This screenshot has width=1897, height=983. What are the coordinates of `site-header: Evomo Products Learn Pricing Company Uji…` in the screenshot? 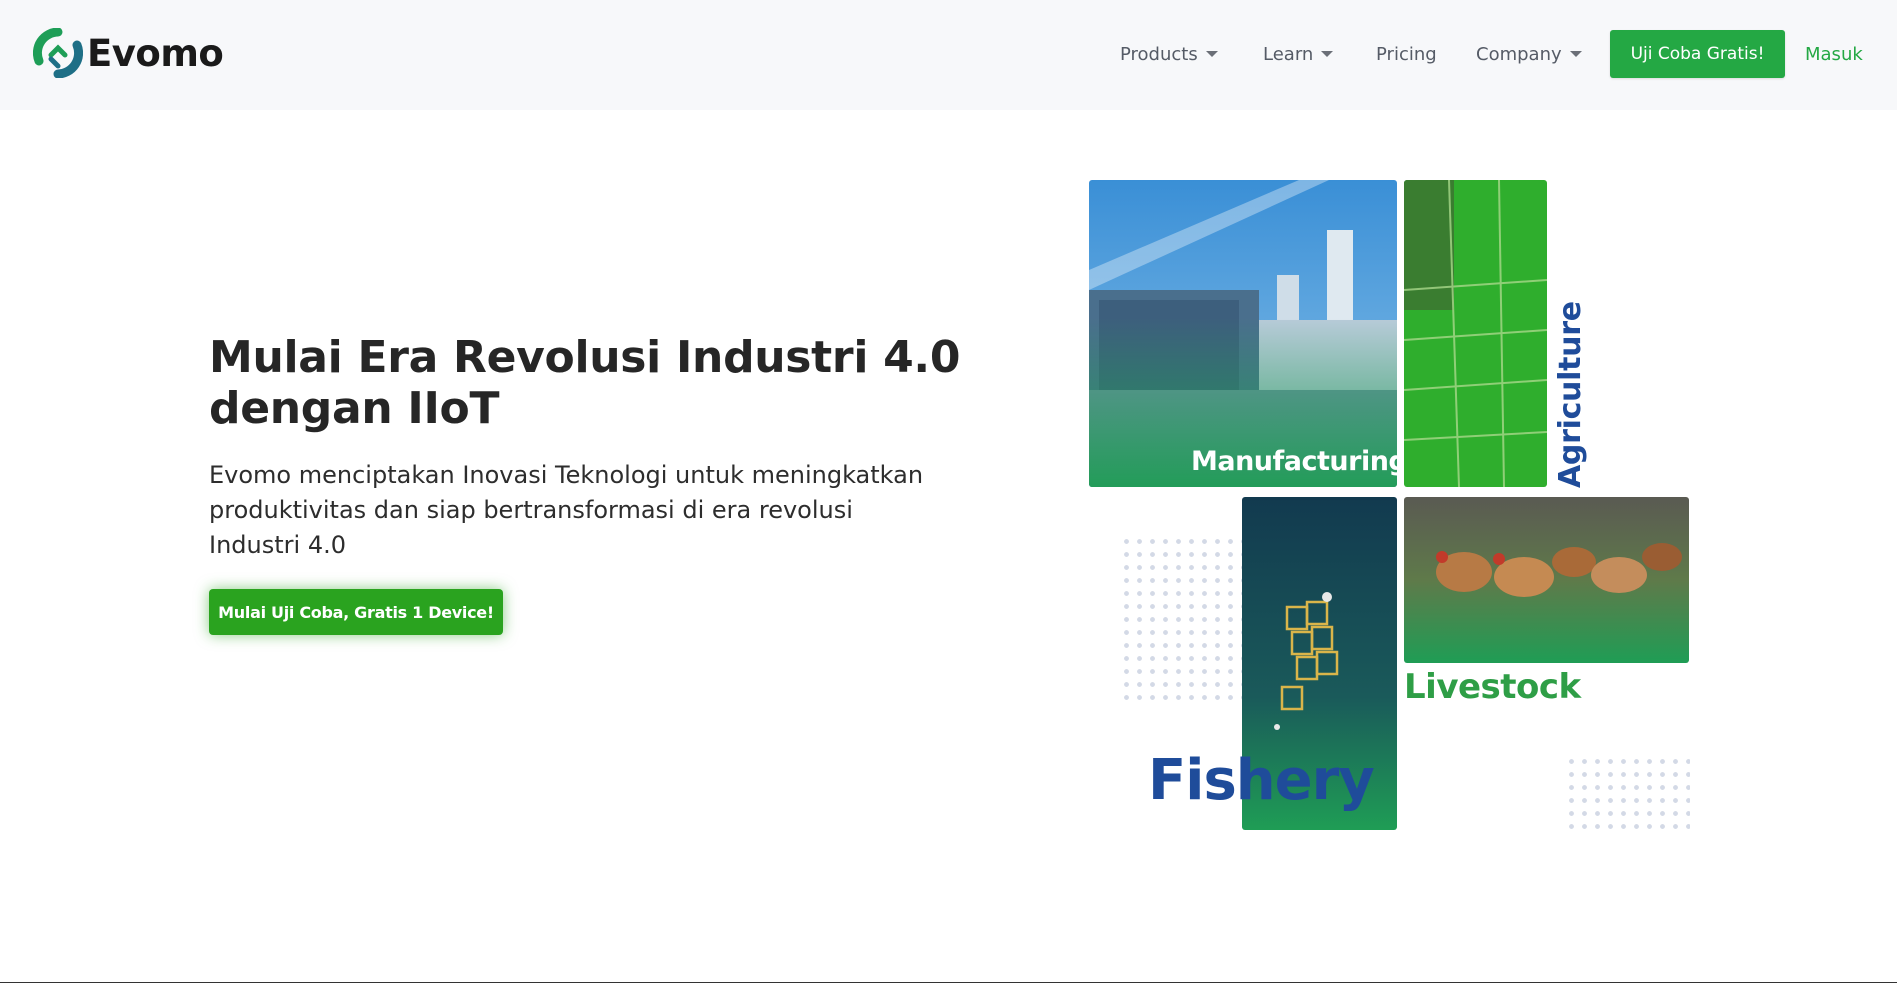 It's located at (948, 55).